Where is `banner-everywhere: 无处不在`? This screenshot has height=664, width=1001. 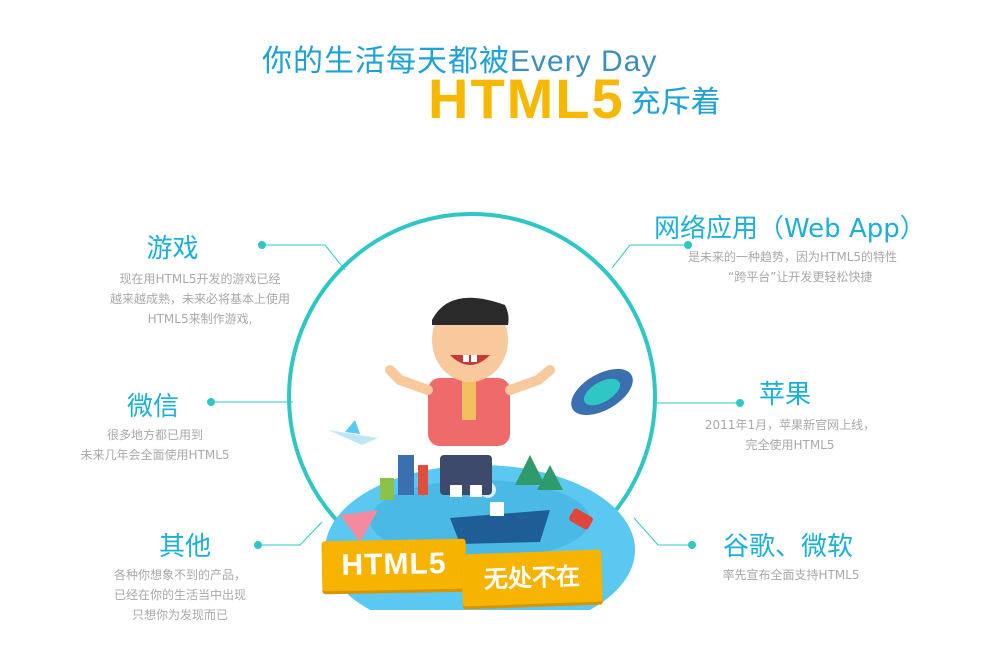 banner-everywhere: 无处不在 is located at coordinates (532, 578).